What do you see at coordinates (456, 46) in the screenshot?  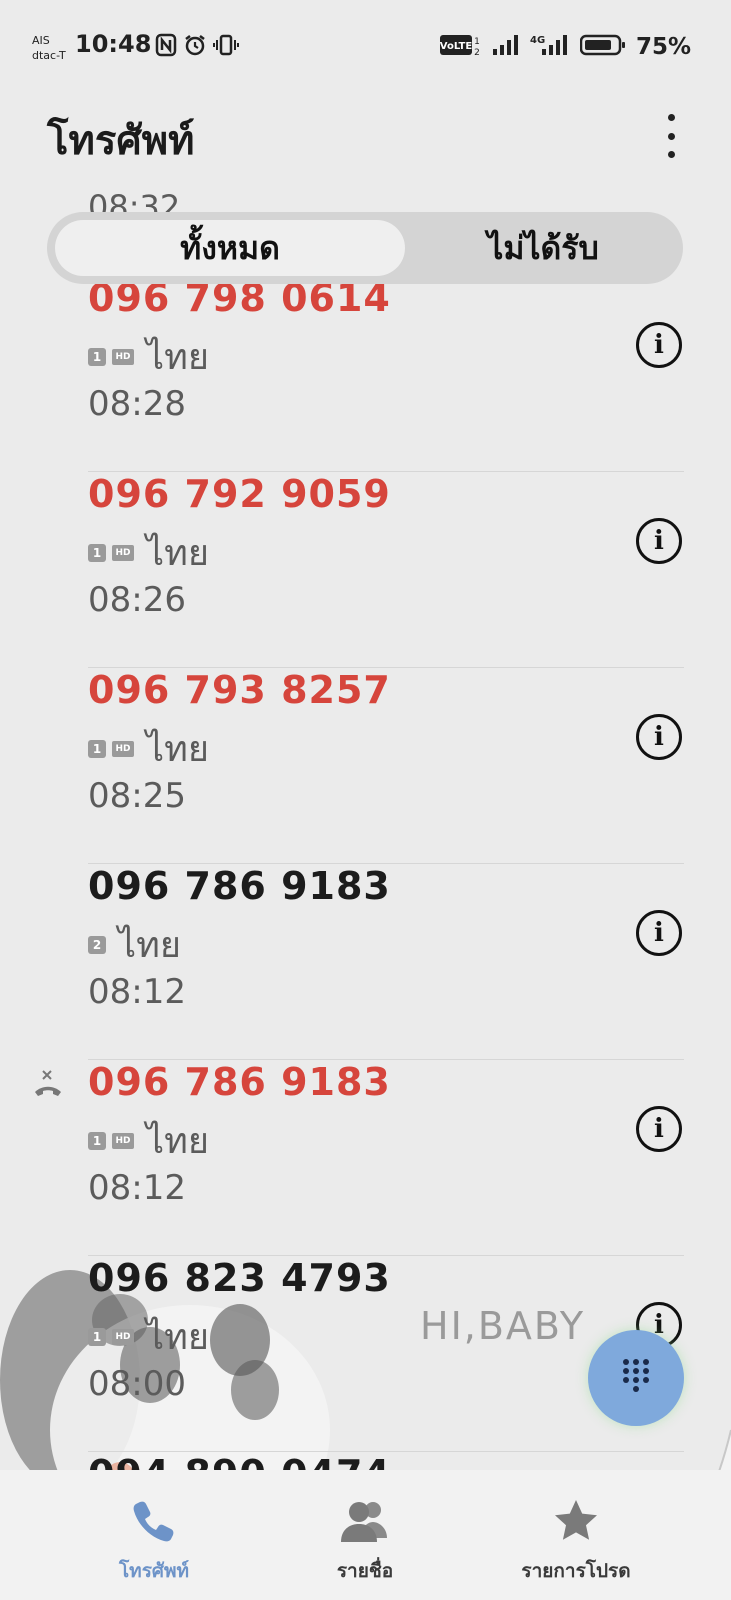 I see `svg-text: VoLTE` at bounding box center [456, 46].